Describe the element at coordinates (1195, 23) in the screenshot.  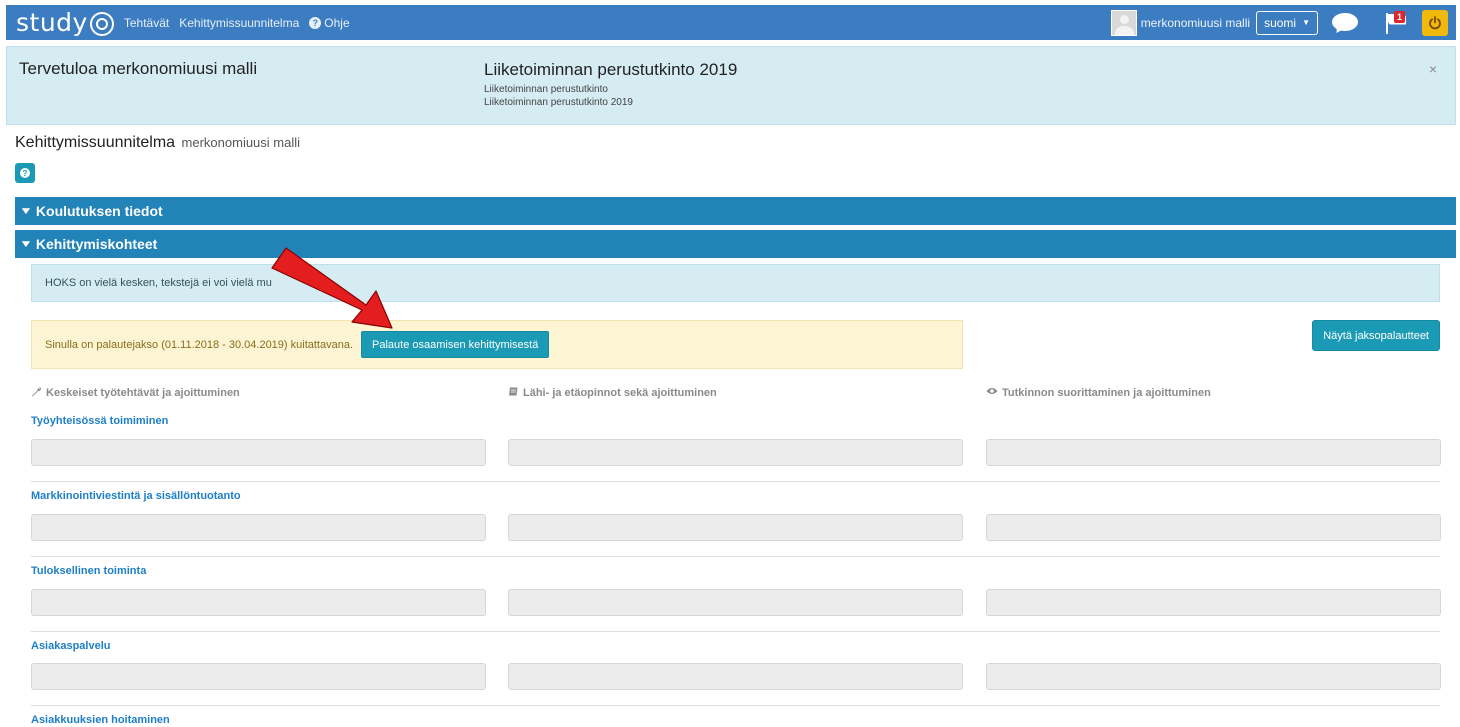
I see `user-name: merkonomiuusi malli` at that location.